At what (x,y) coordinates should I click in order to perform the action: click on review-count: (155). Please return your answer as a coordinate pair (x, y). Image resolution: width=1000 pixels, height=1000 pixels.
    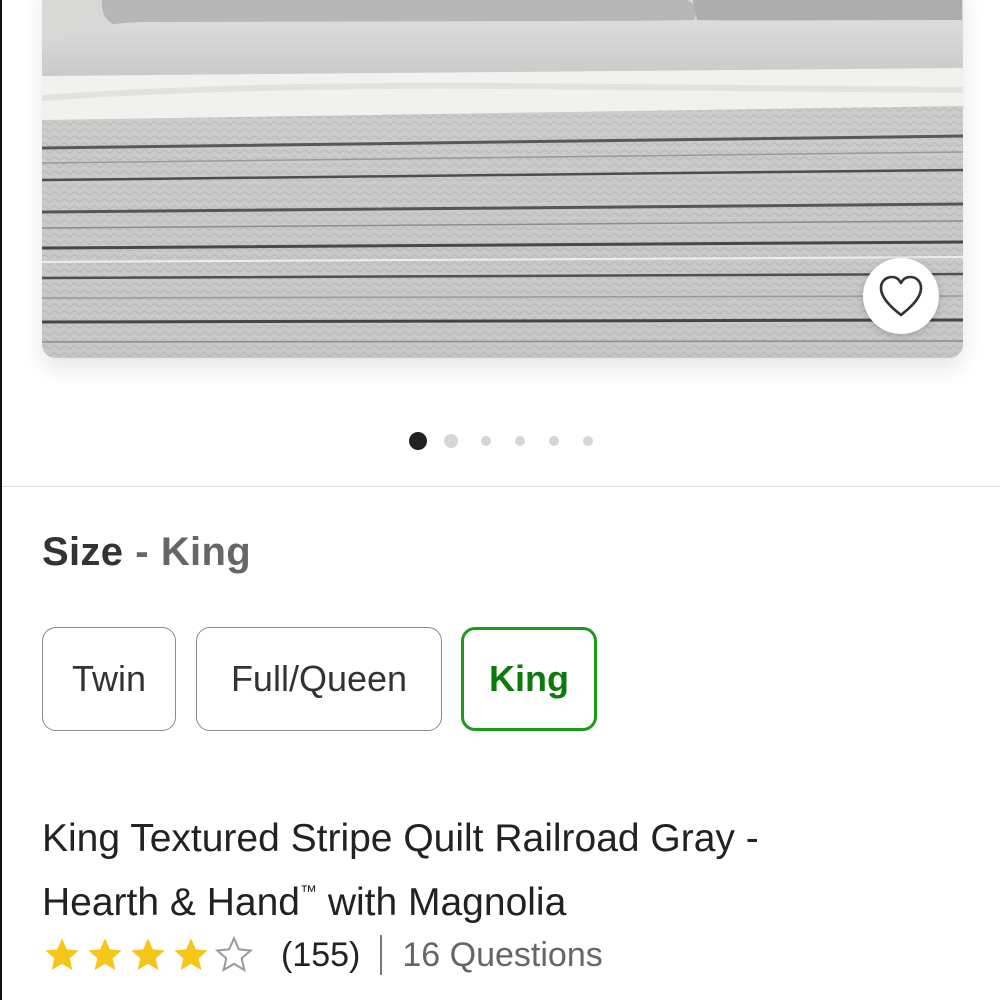
    Looking at the image, I should click on (320, 955).